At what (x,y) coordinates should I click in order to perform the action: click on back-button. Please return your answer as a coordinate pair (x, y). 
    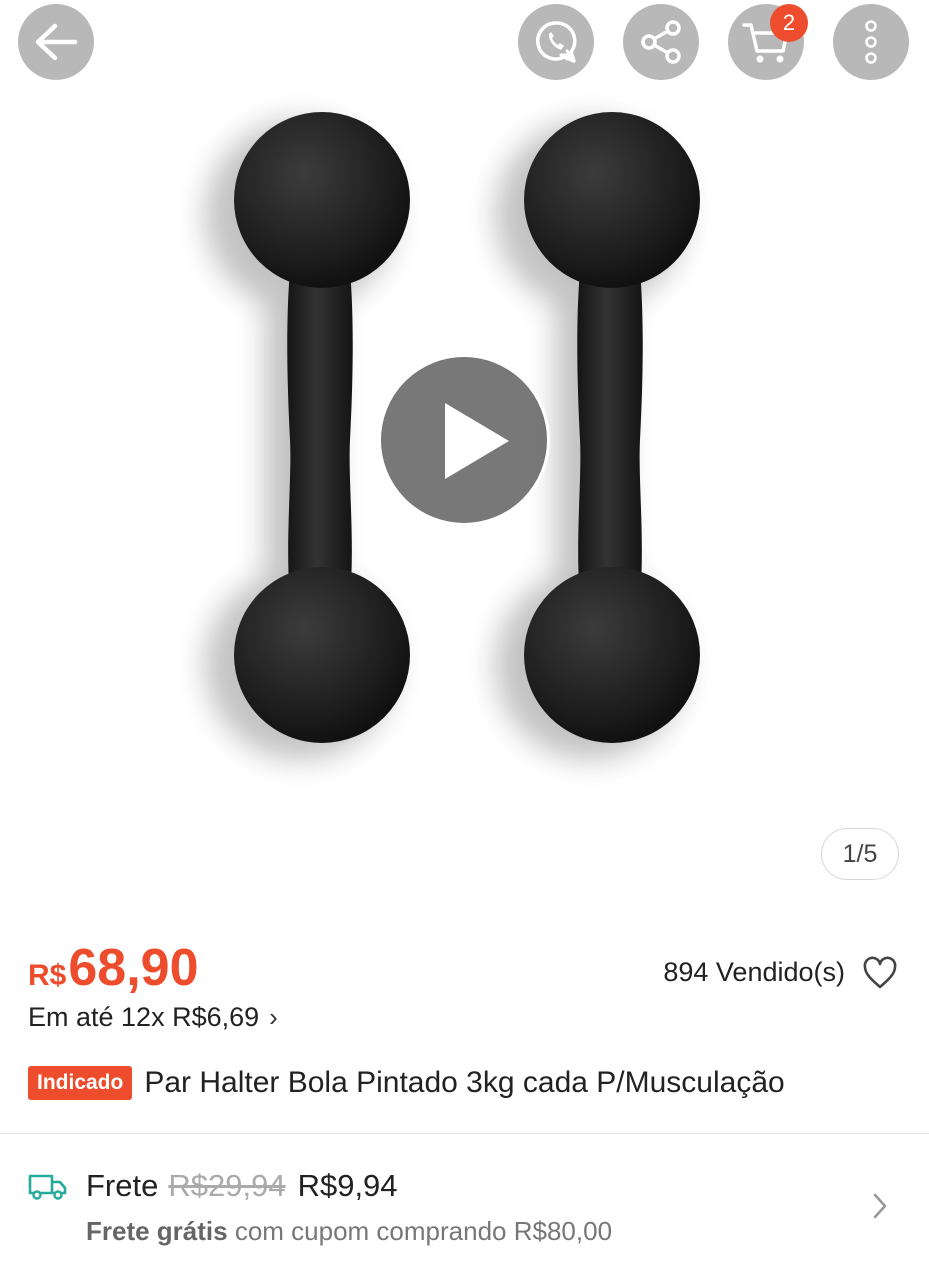
    Looking at the image, I should click on (56, 42).